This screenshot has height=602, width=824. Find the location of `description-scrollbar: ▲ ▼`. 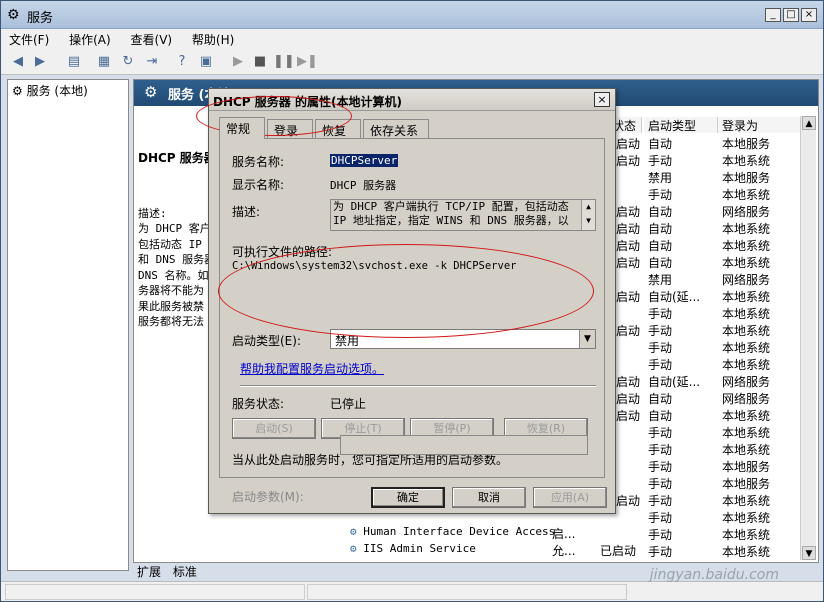

description-scrollbar: ▲ ▼ is located at coordinates (588, 215).